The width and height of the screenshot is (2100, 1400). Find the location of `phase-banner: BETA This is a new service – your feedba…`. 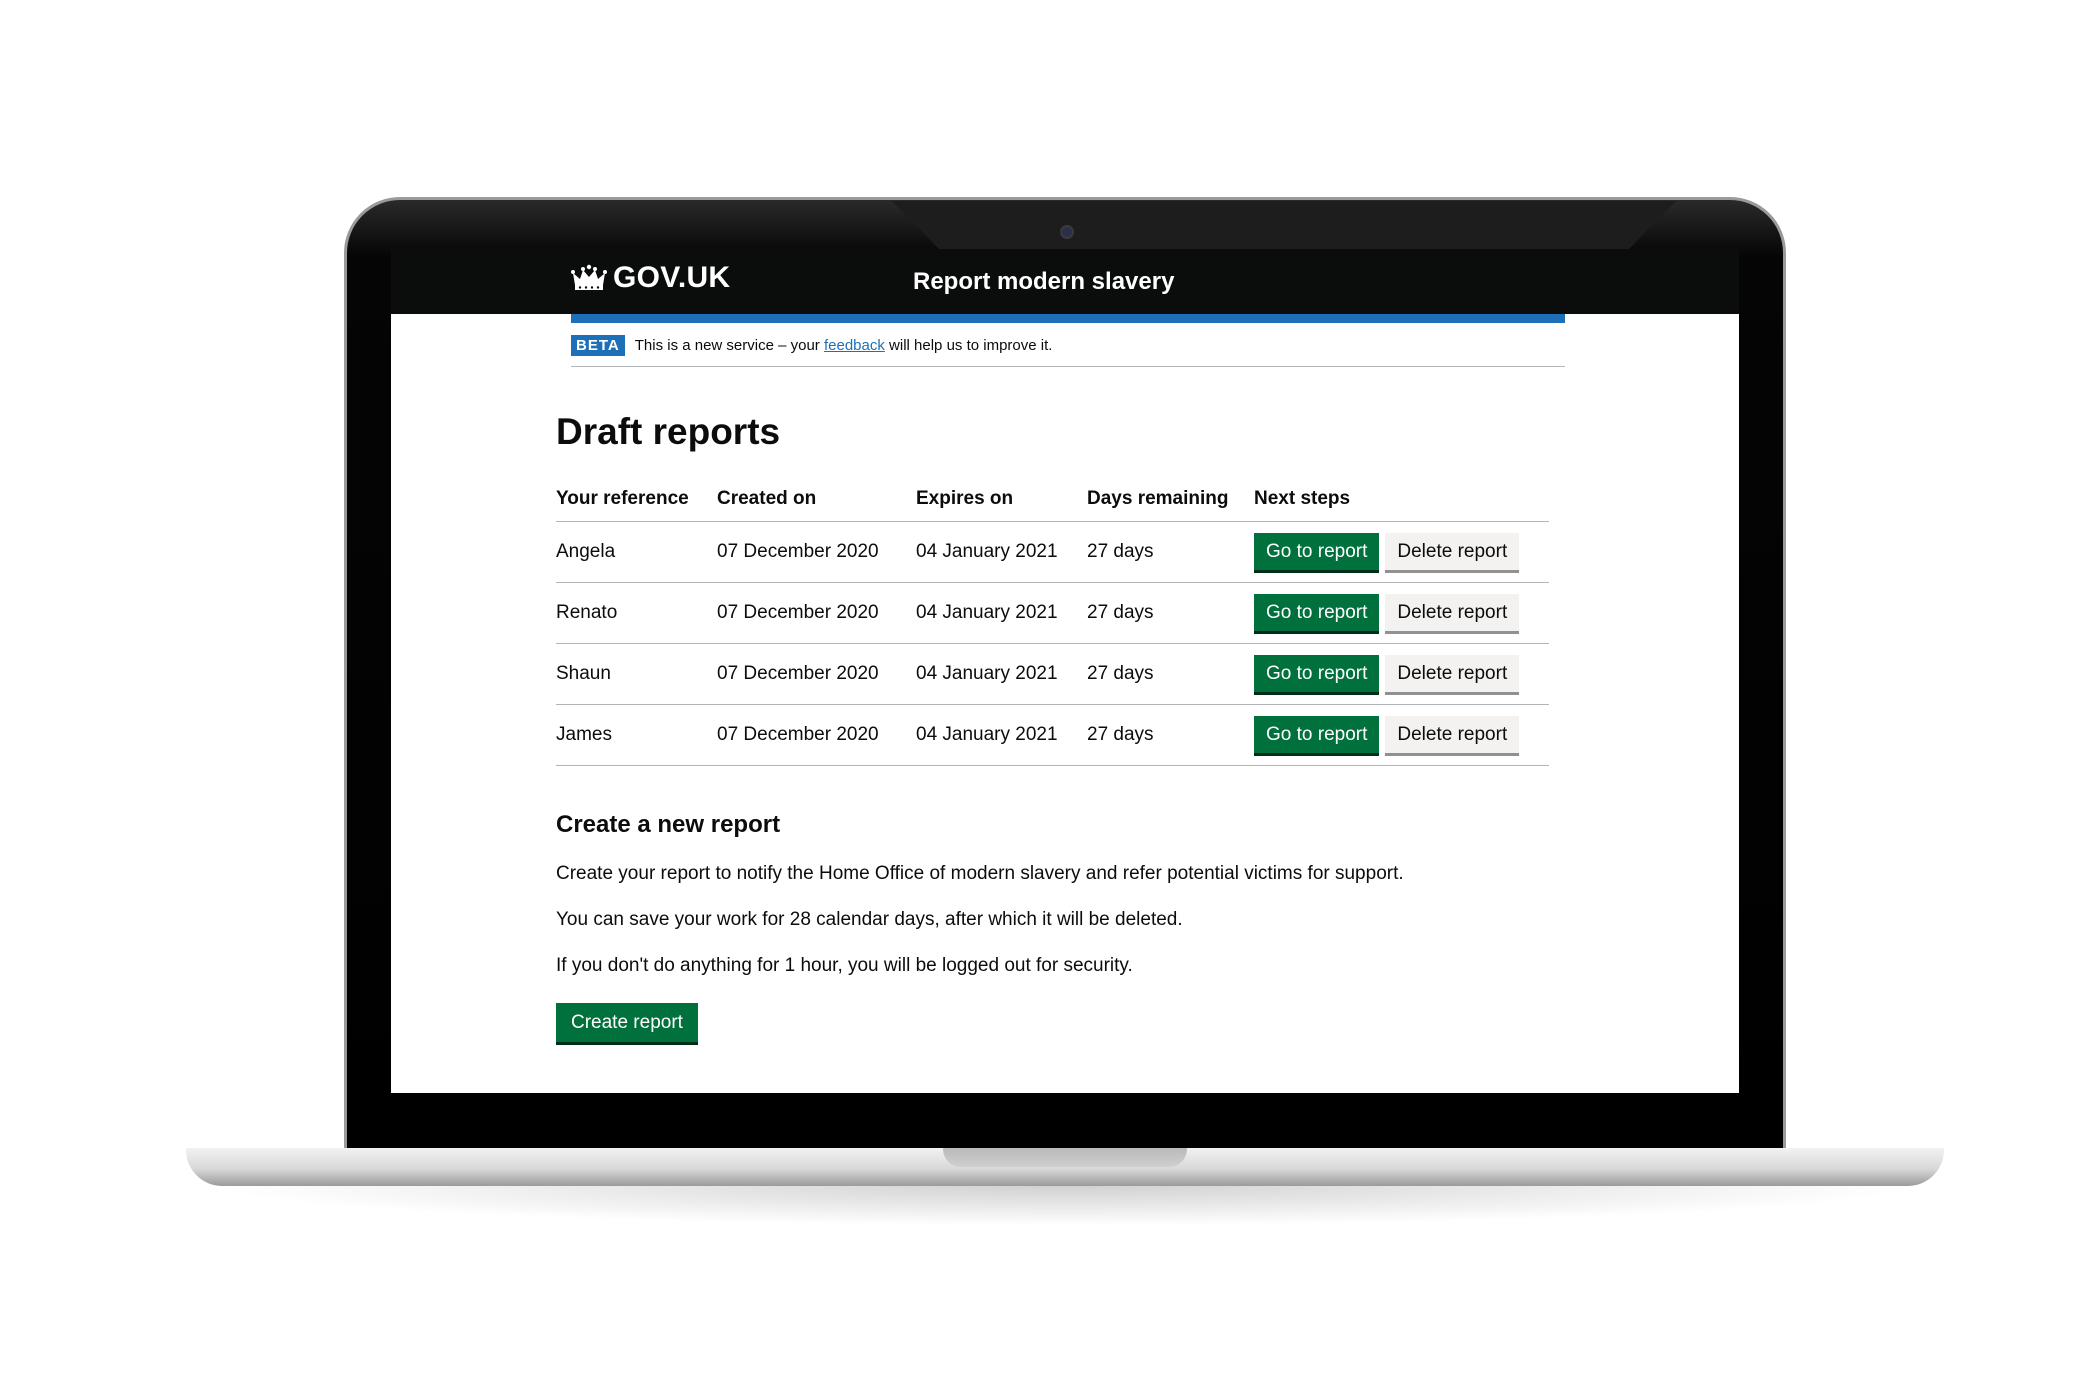

phase-banner: BETA This is a new service – your feedba… is located at coordinates (1068, 350).